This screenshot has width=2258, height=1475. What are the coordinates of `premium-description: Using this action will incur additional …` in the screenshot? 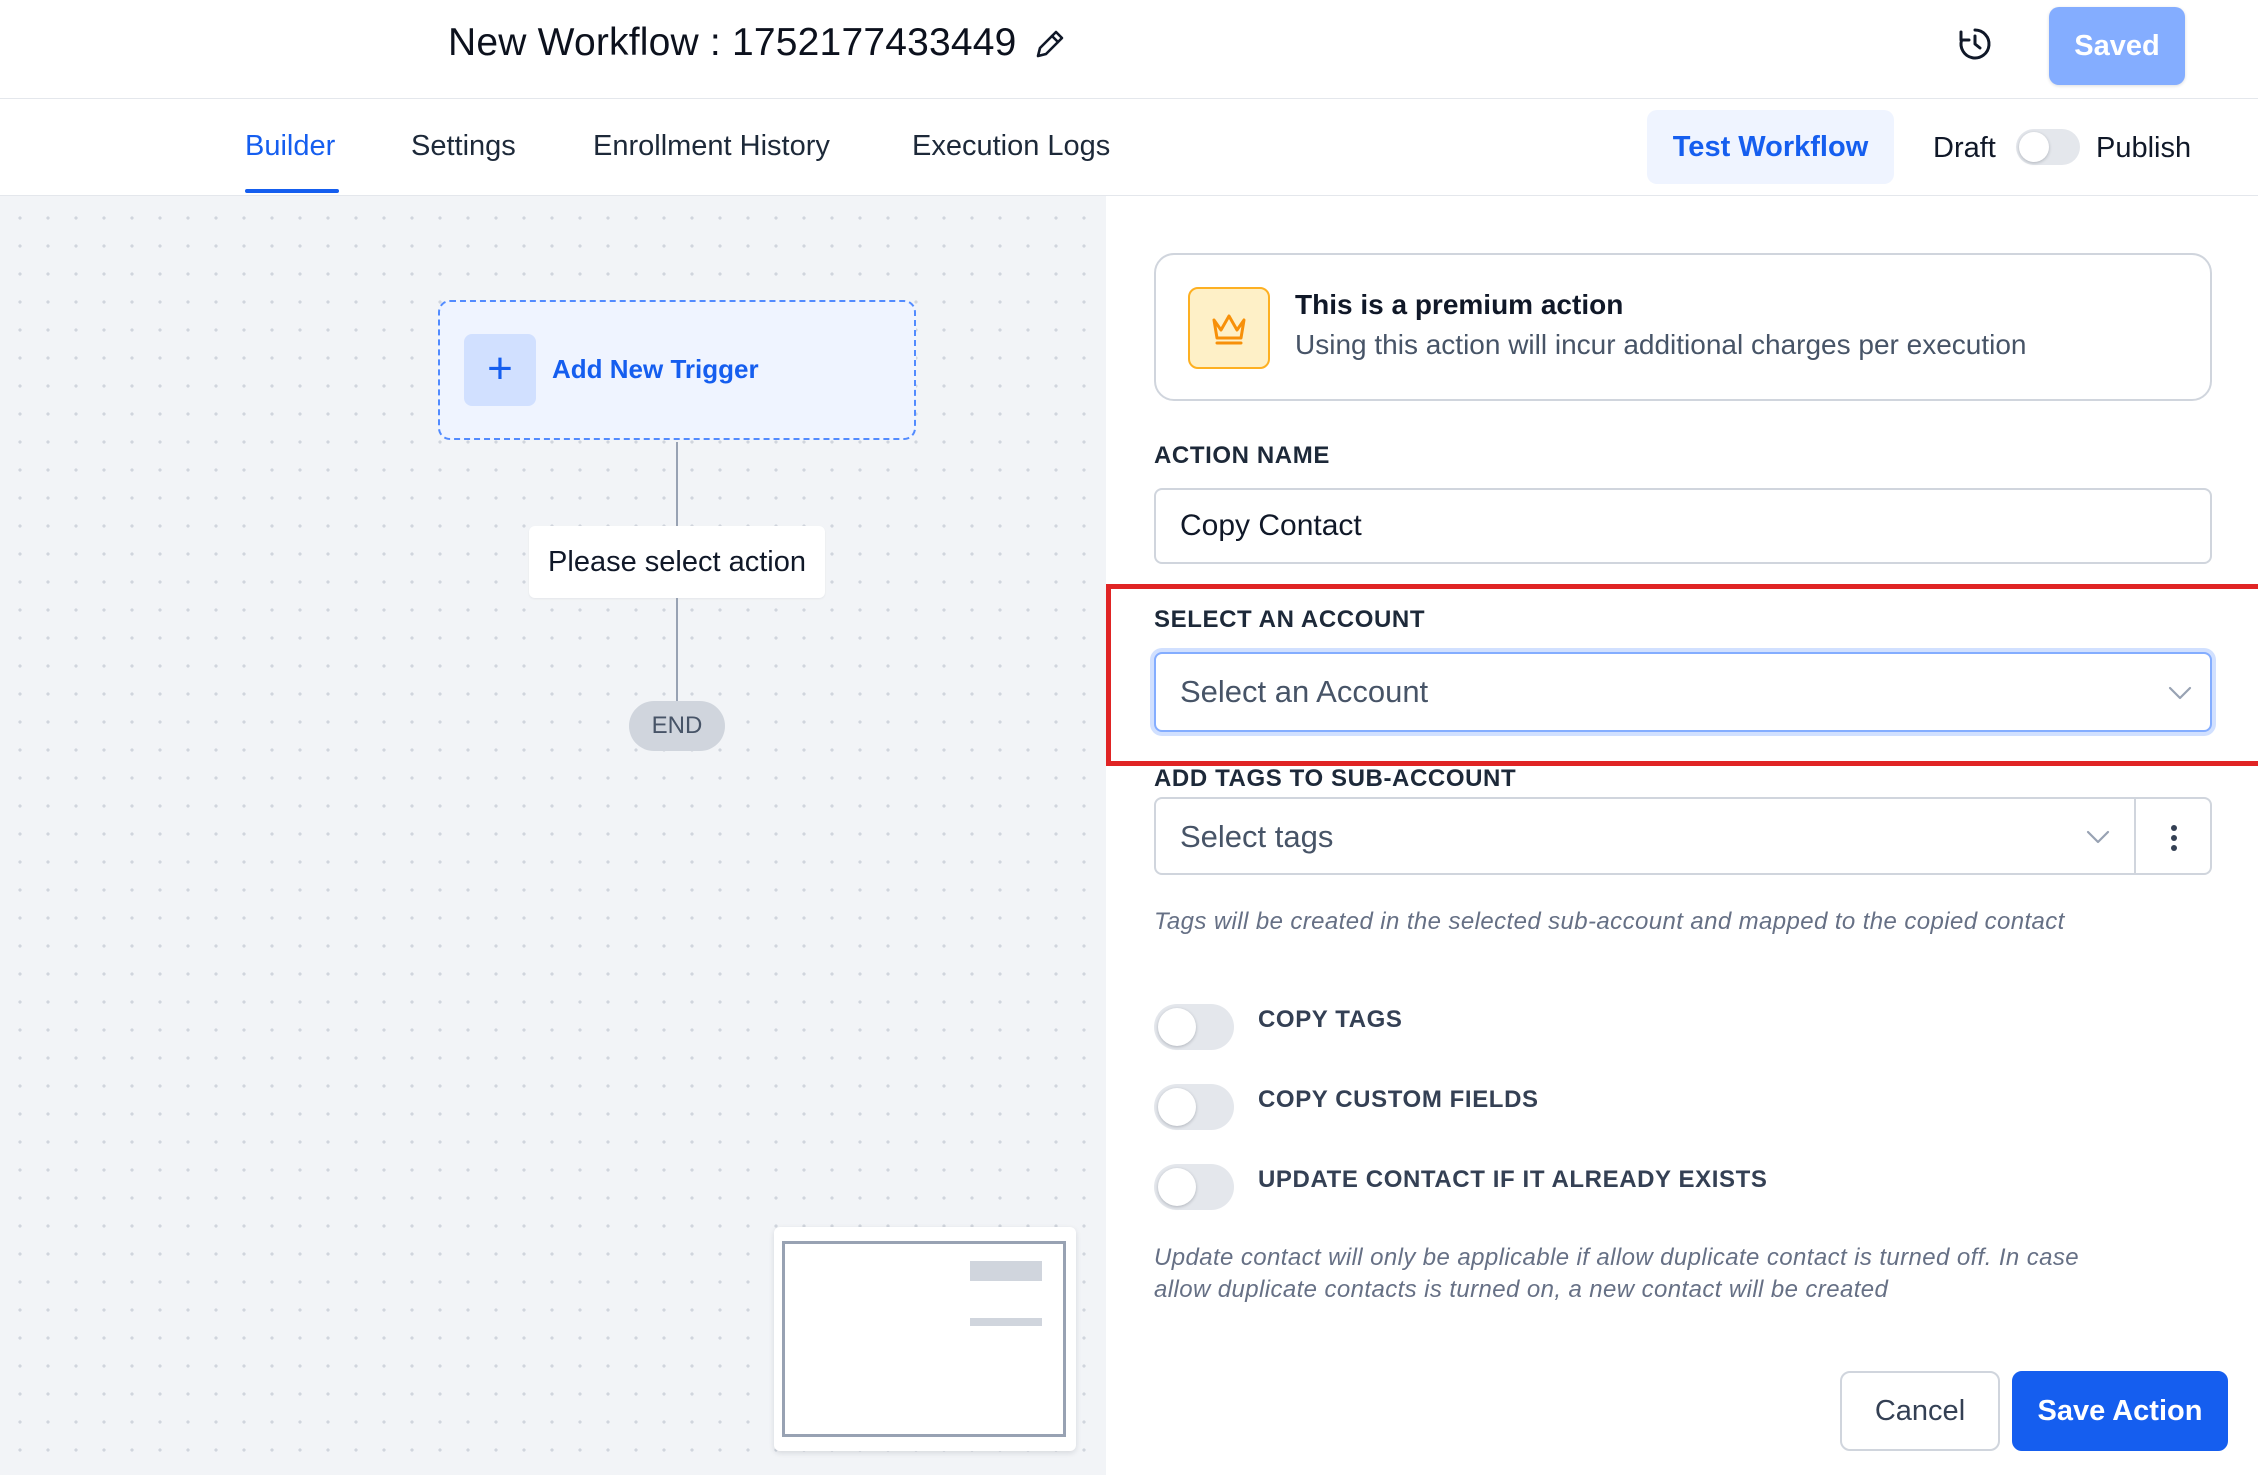 It's located at (1661, 344).